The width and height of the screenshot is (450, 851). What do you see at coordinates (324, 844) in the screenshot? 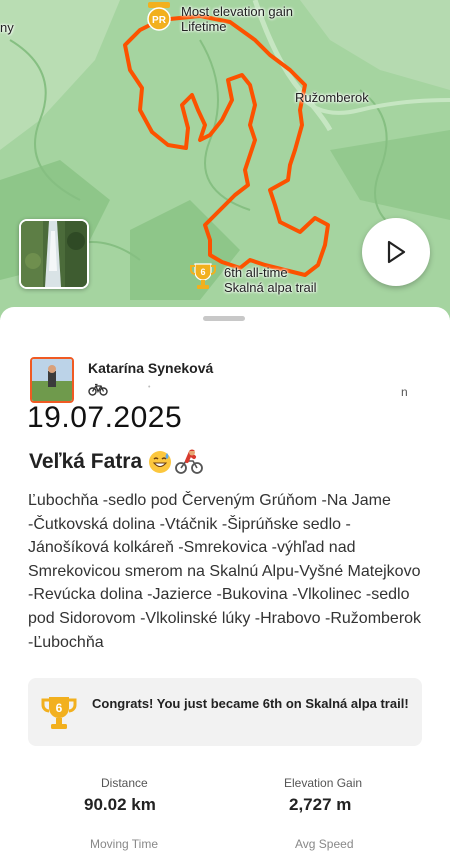
I see `stat-avg-speed-label: Avg Speed` at bounding box center [324, 844].